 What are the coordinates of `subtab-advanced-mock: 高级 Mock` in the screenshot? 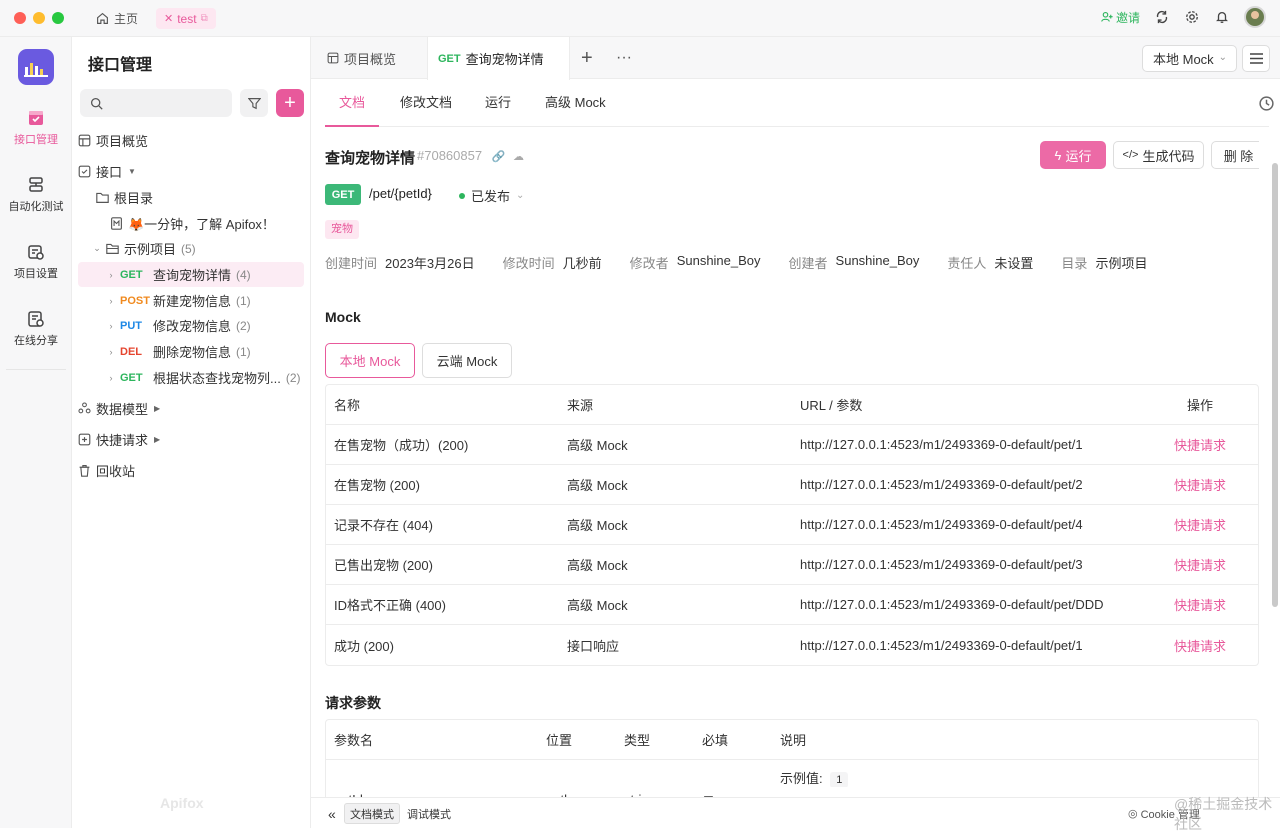 It's located at (575, 103).